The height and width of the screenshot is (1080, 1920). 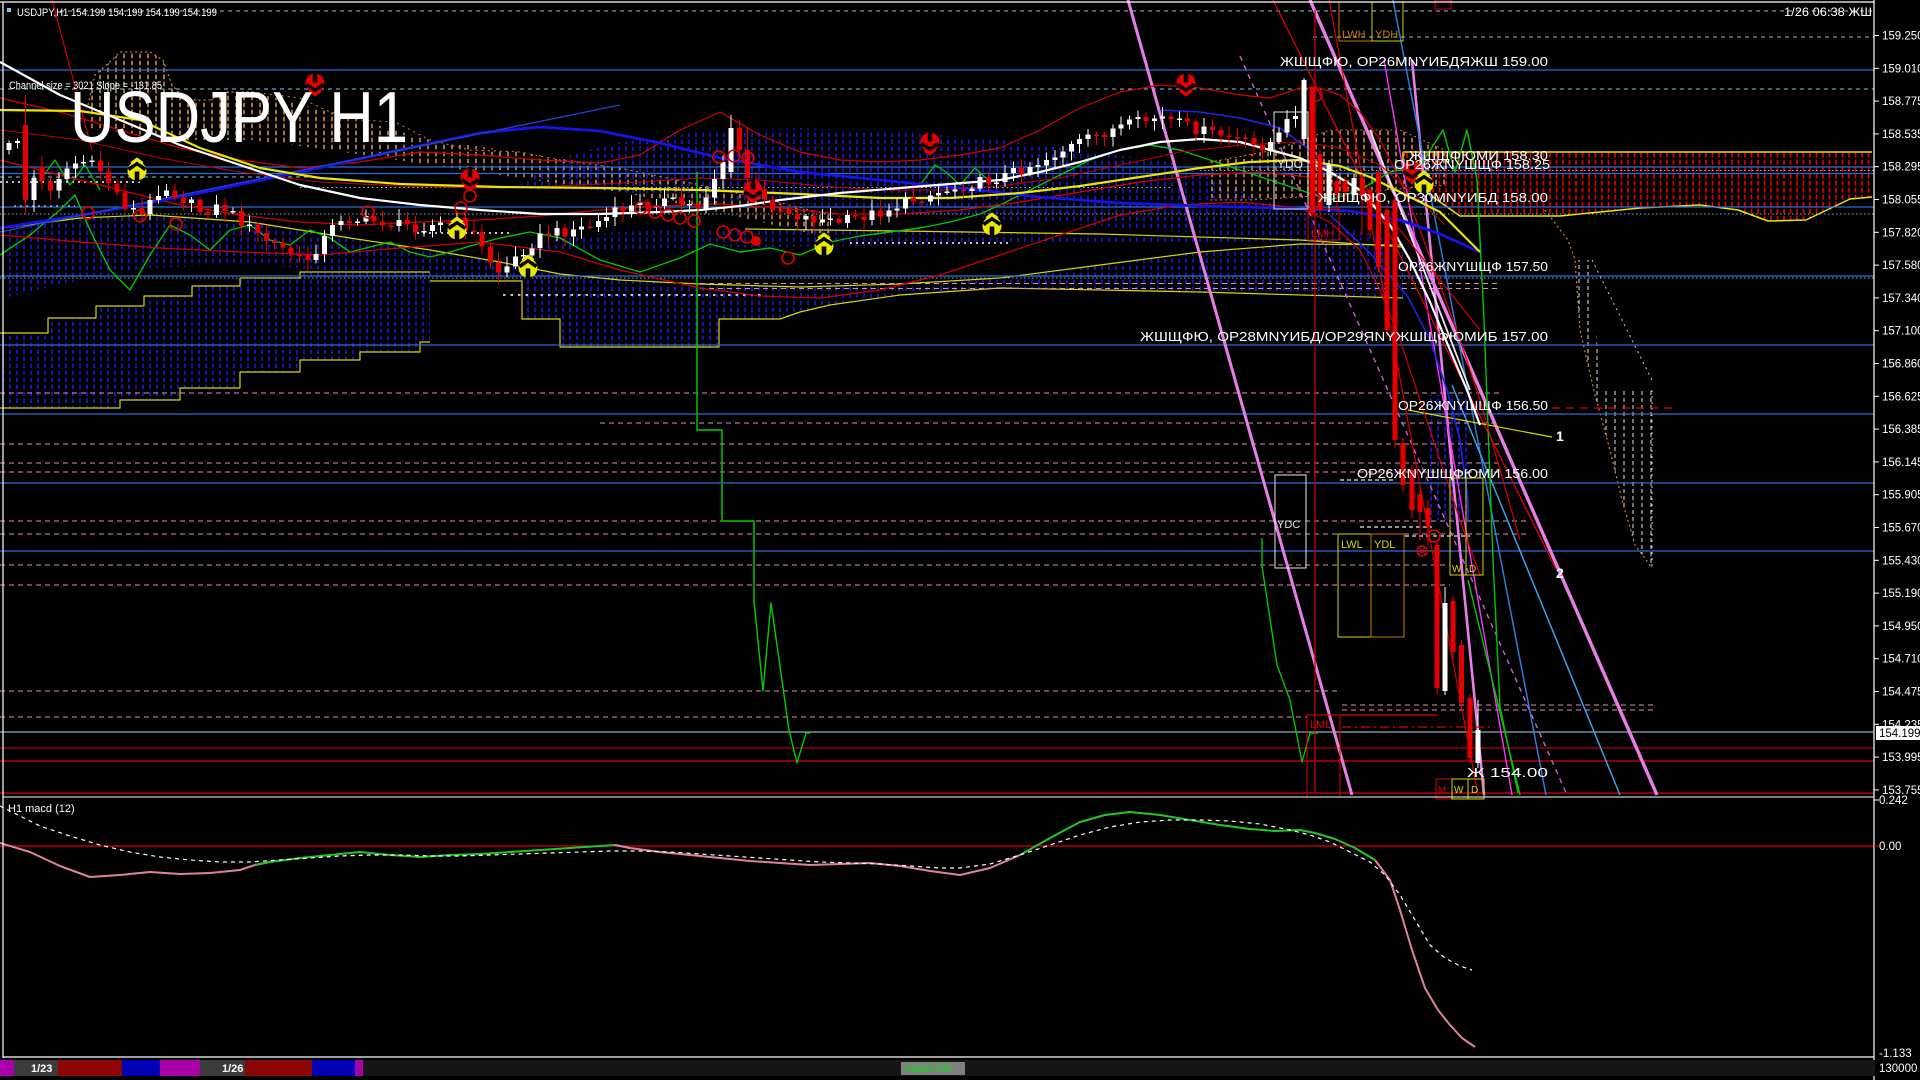 What do you see at coordinates (1901, 332) in the screenshot?
I see `svg-text: 157.100` at bounding box center [1901, 332].